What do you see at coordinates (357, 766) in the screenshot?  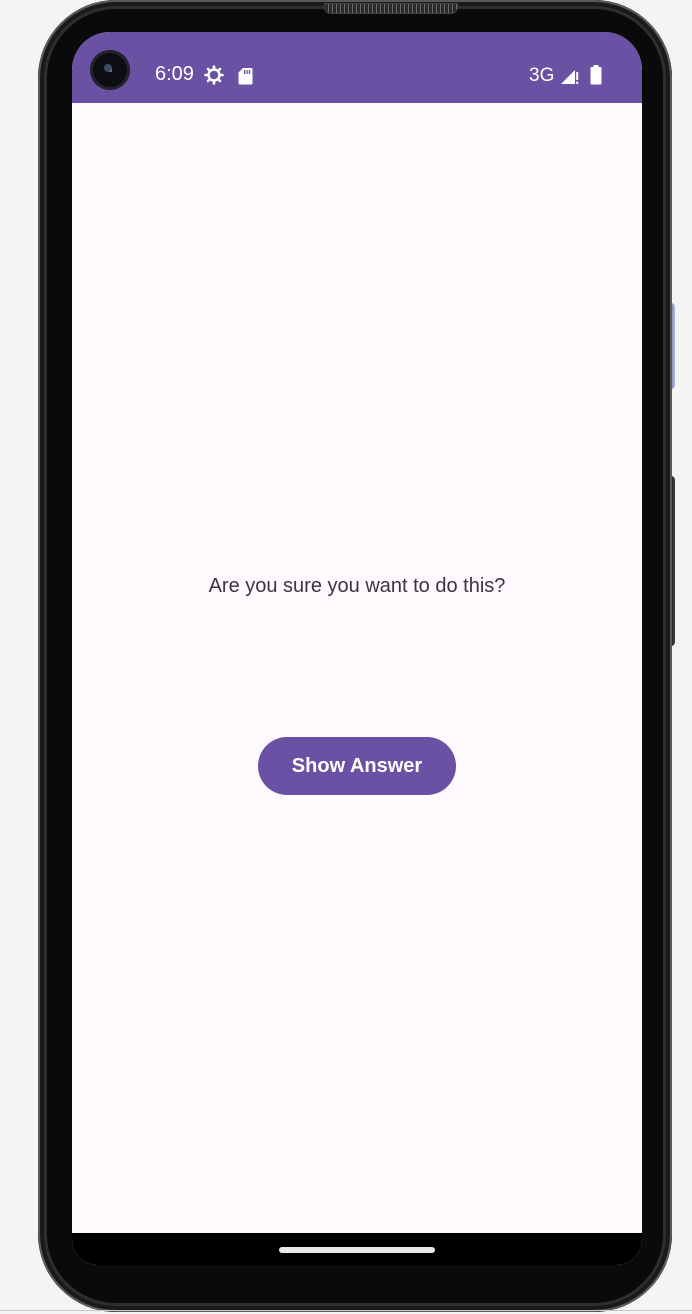 I see `show-answer-button: Show Answer` at bounding box center [357, 766].